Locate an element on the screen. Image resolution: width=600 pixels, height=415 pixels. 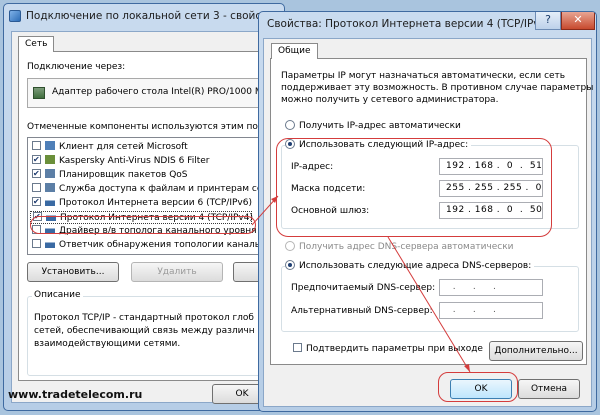
component-item: Драйвер в/в тополога канального уровня is located at coordinates (144, 231).